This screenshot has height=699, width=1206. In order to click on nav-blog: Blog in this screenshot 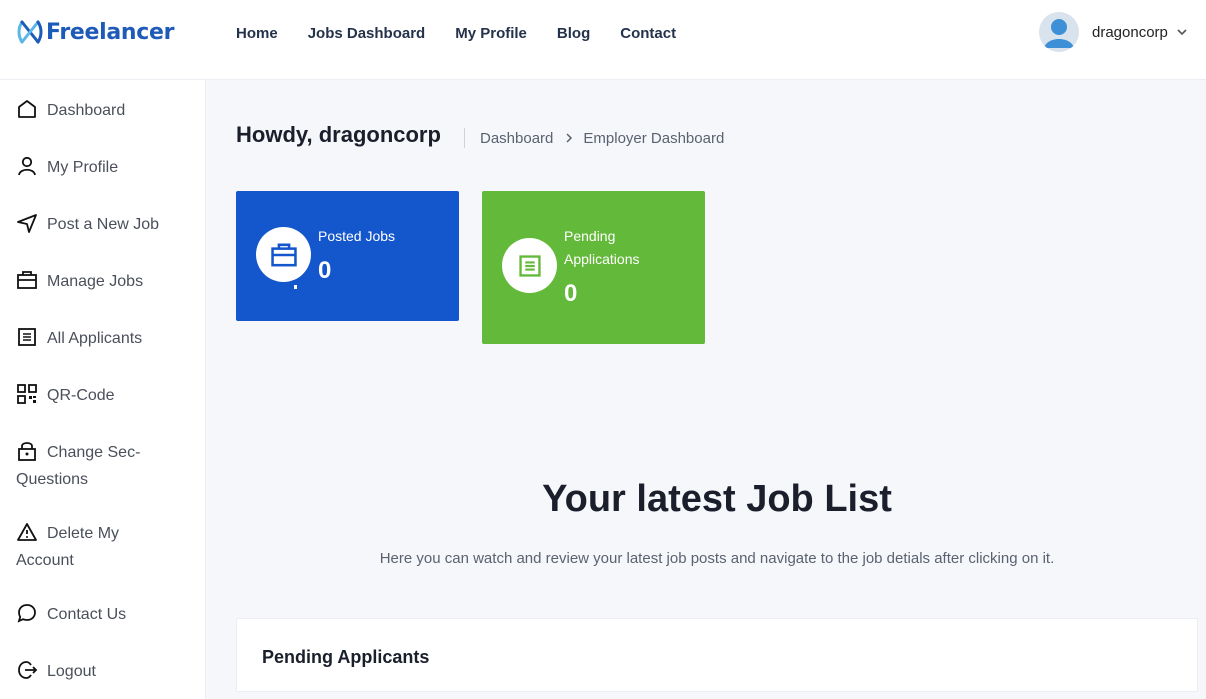, I will do `click(573, 33)`.